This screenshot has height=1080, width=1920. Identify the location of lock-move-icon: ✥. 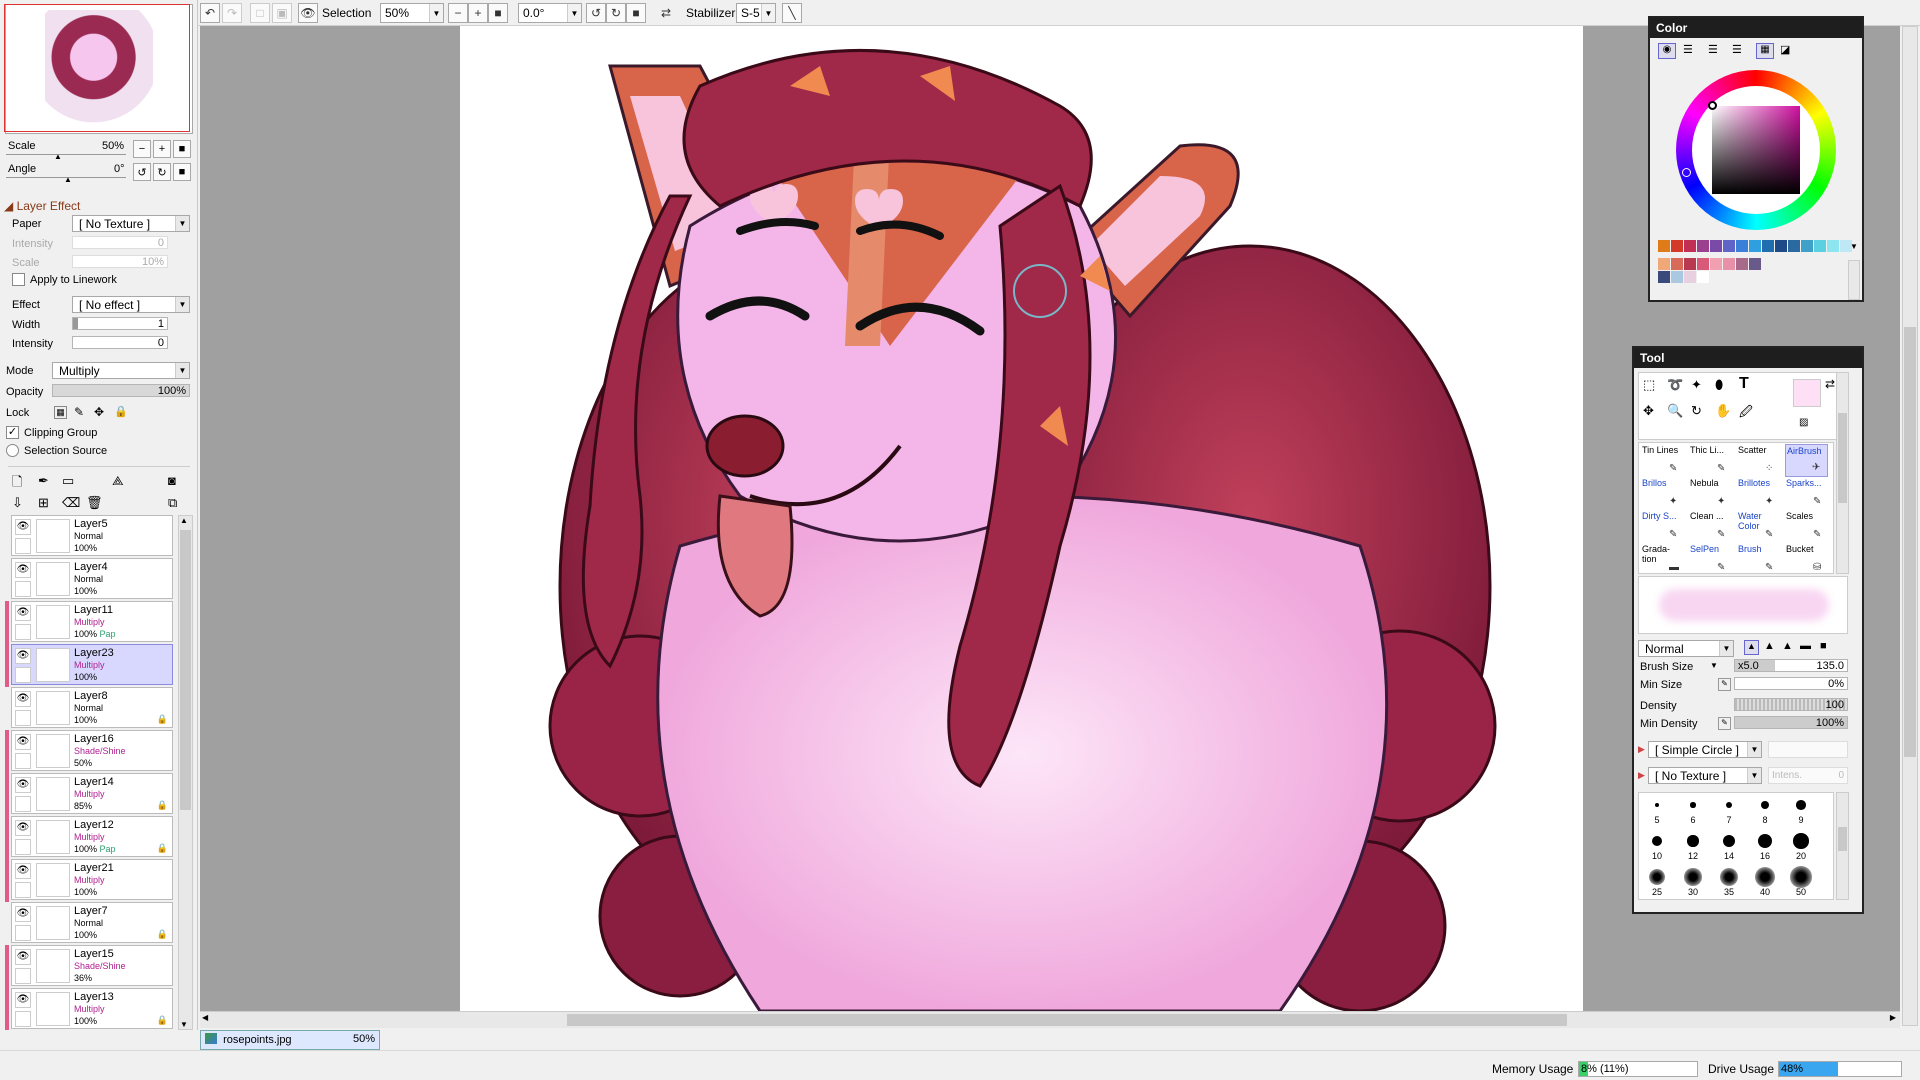
(99, 412).